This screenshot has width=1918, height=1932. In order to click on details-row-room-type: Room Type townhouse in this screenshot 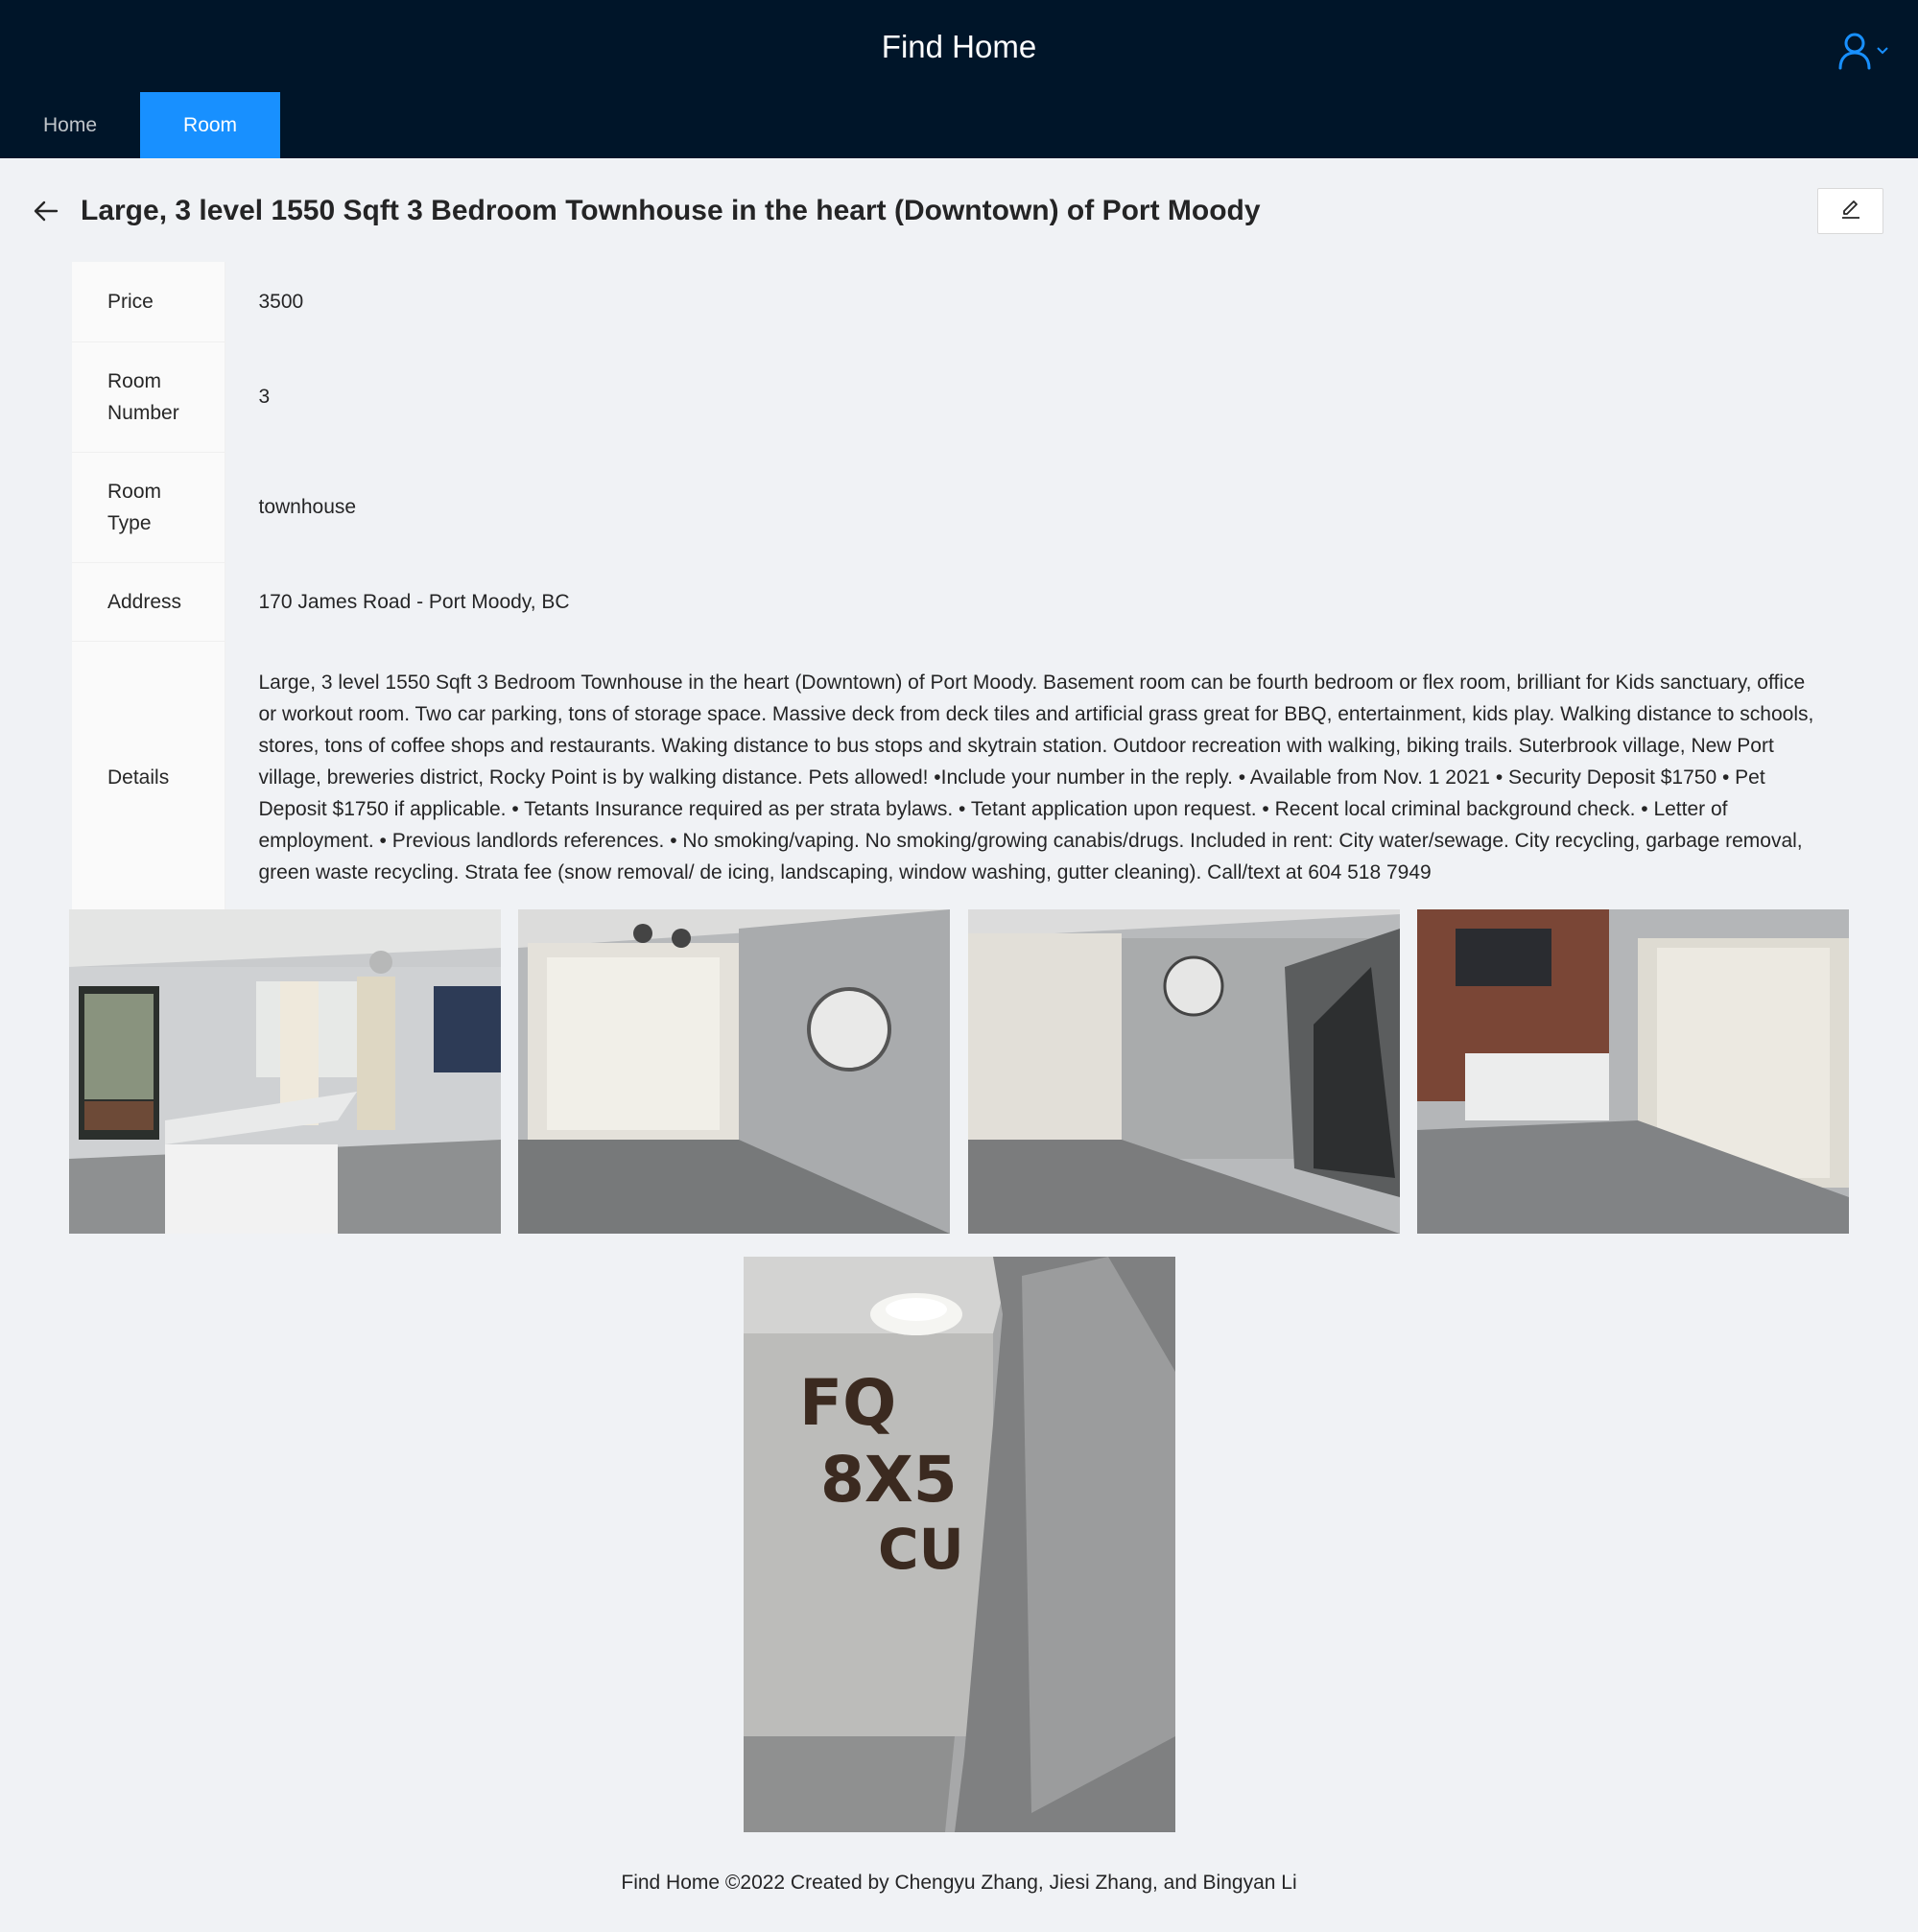, I will do `click(959, 507)`.